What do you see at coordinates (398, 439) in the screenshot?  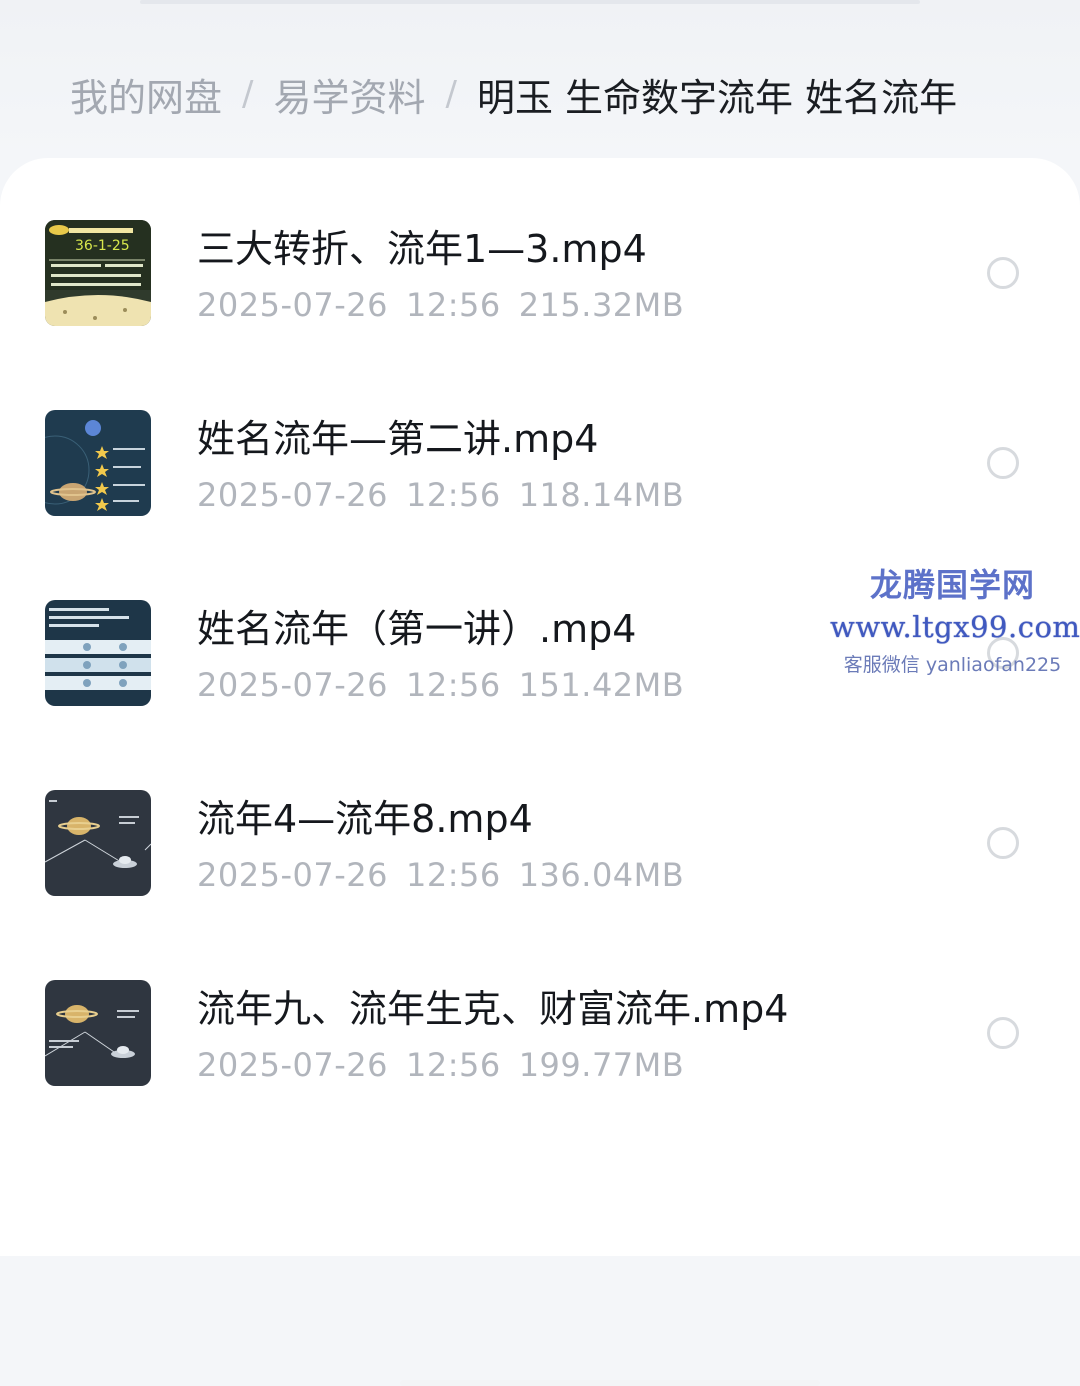 I see `file-name: 姓名流年—第二讲.mp4` at bounding box center [398, 439].